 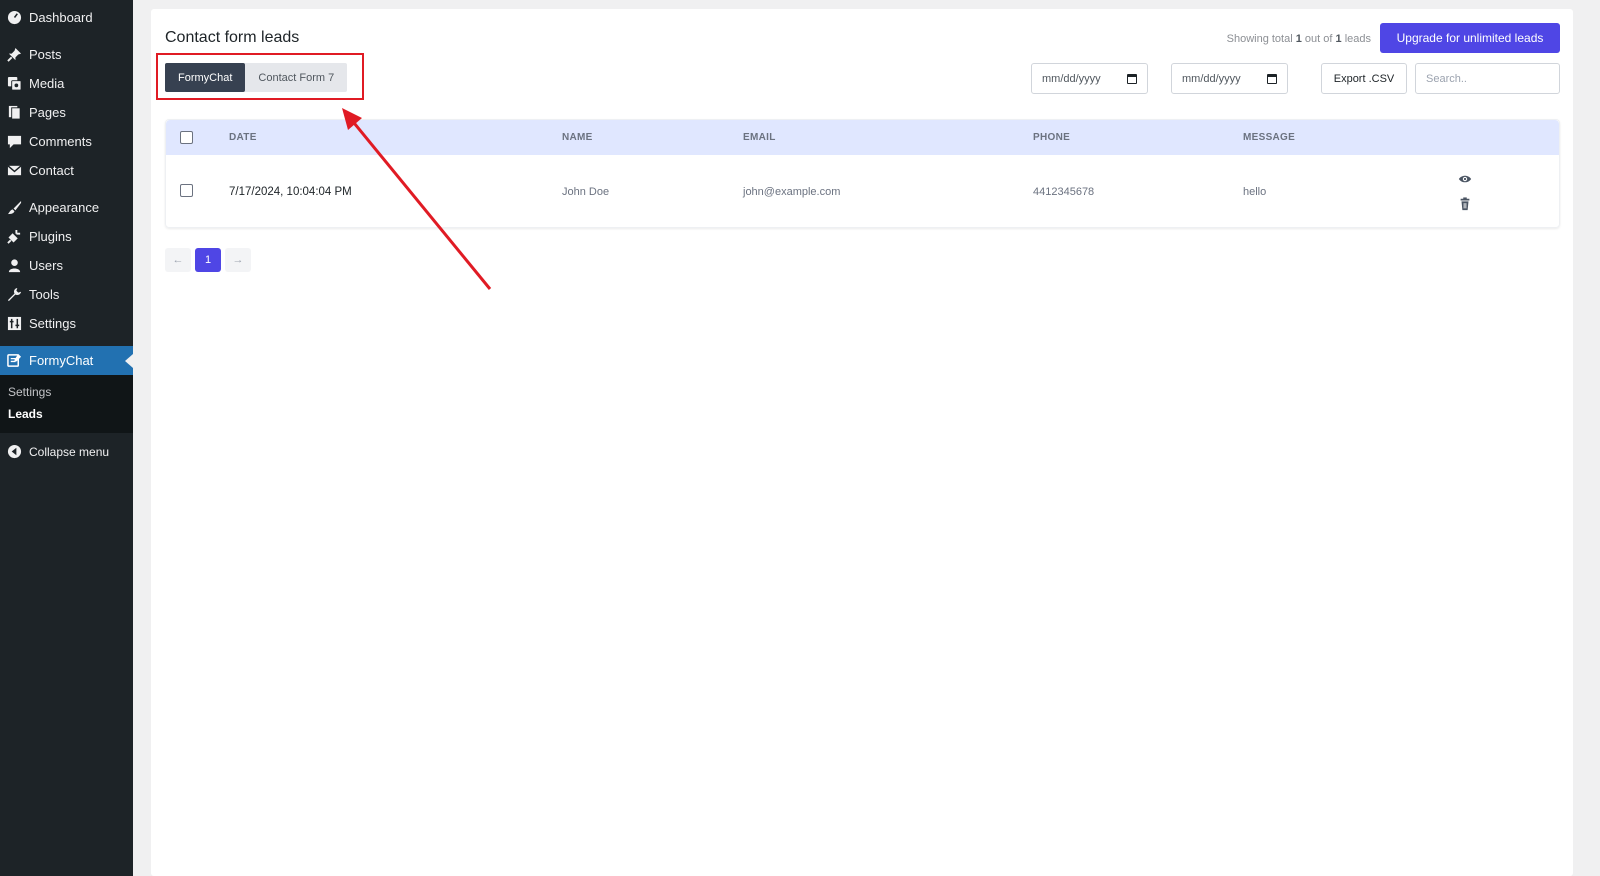 I want to click on collapse-menu-label: Collapse menu, so click(x=69, y=451).